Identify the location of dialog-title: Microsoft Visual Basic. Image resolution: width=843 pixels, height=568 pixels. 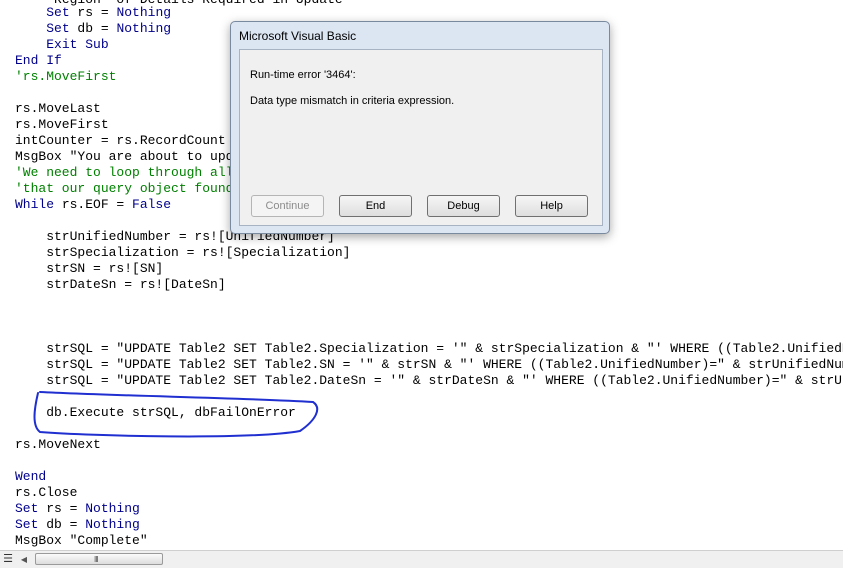
(298, 36).